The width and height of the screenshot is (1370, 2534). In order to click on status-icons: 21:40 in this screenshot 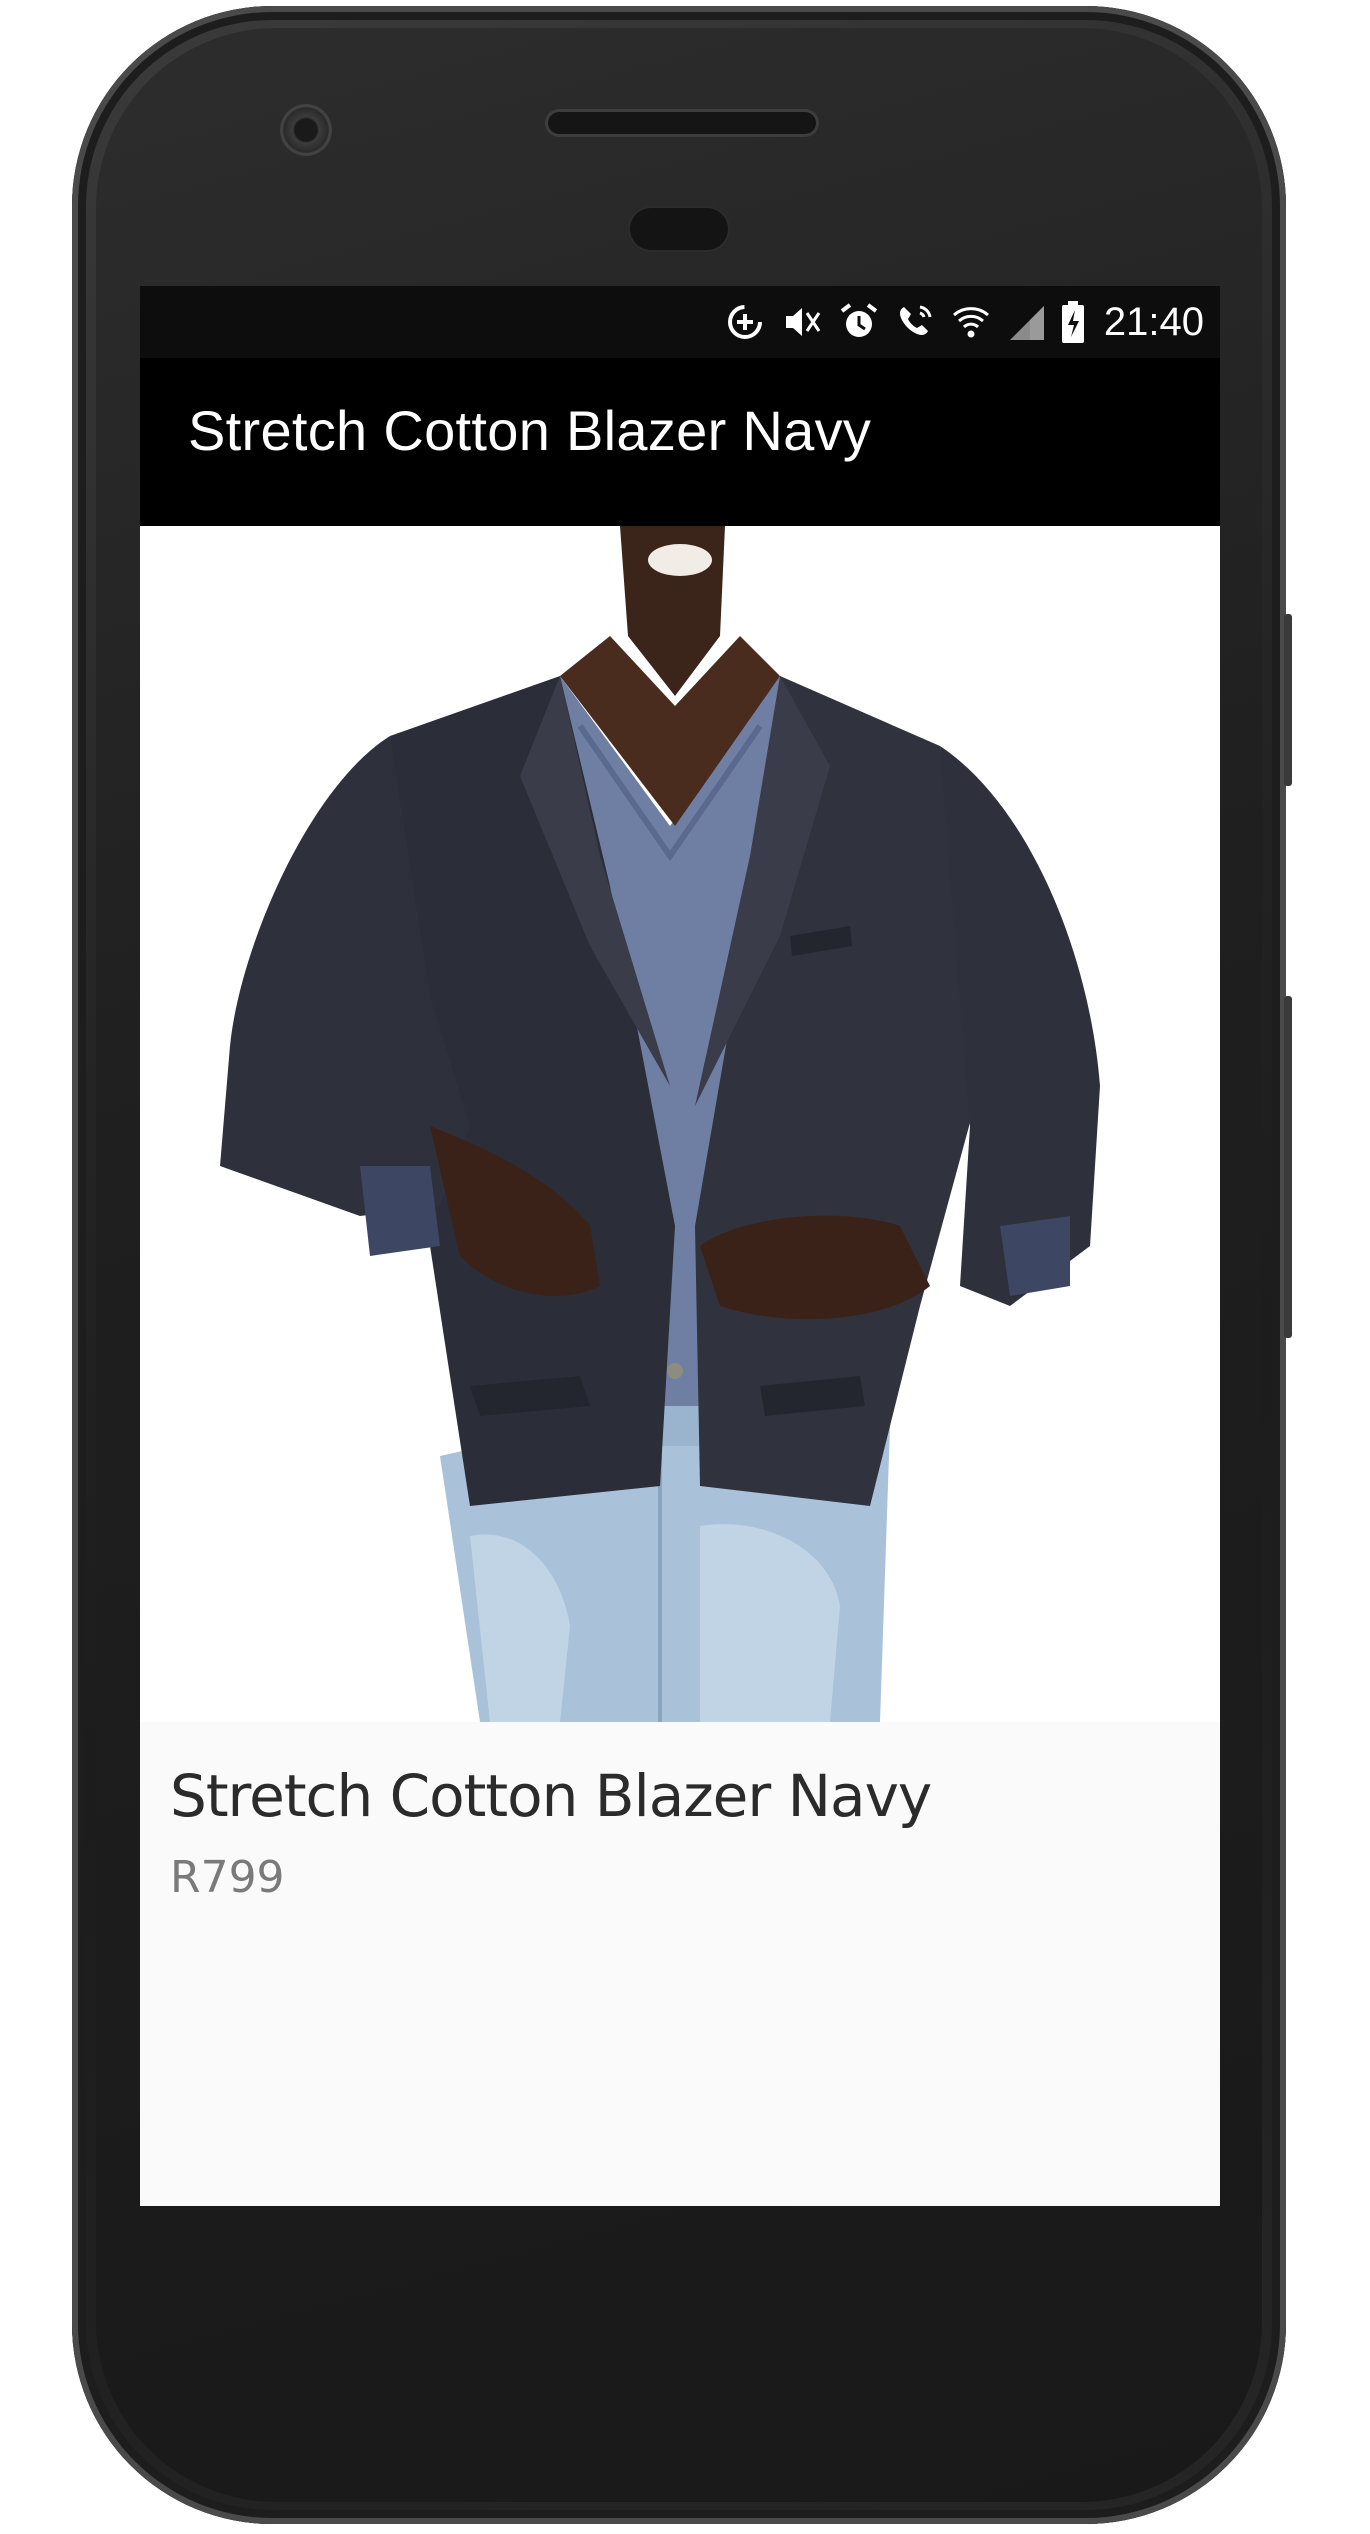, I will do `click(964, 322)`.